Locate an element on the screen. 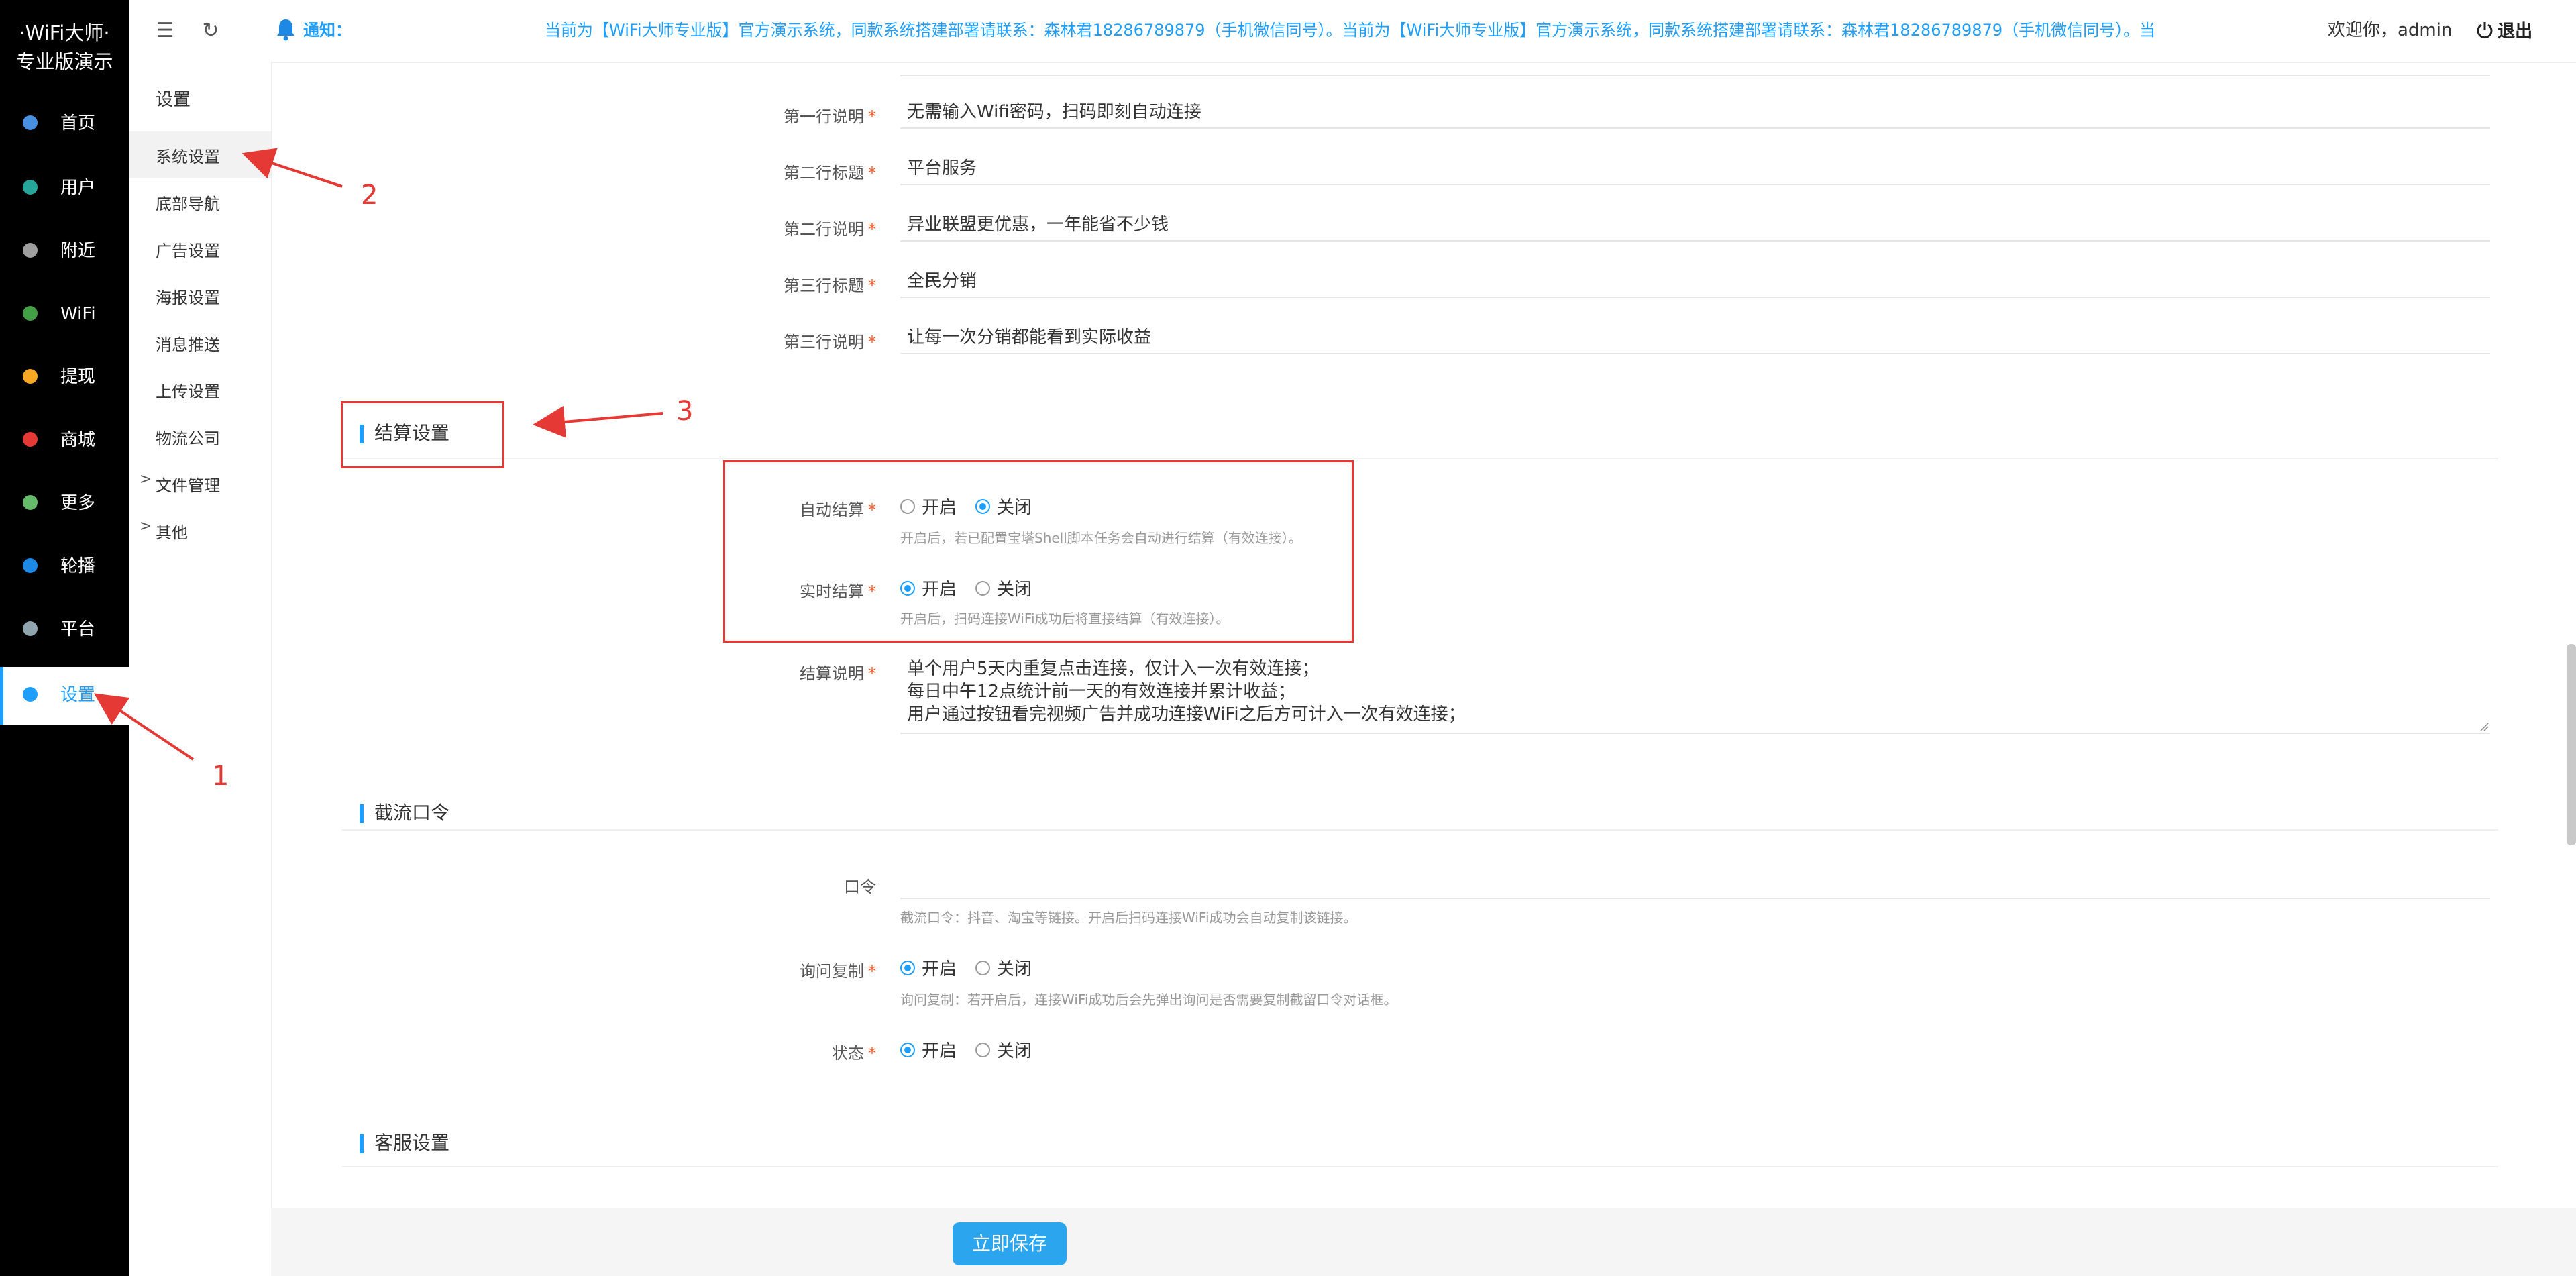 This screenshot has width=2576, height=1276. subnav-item-label: 上传设置 is located at coordinates (188, 392).